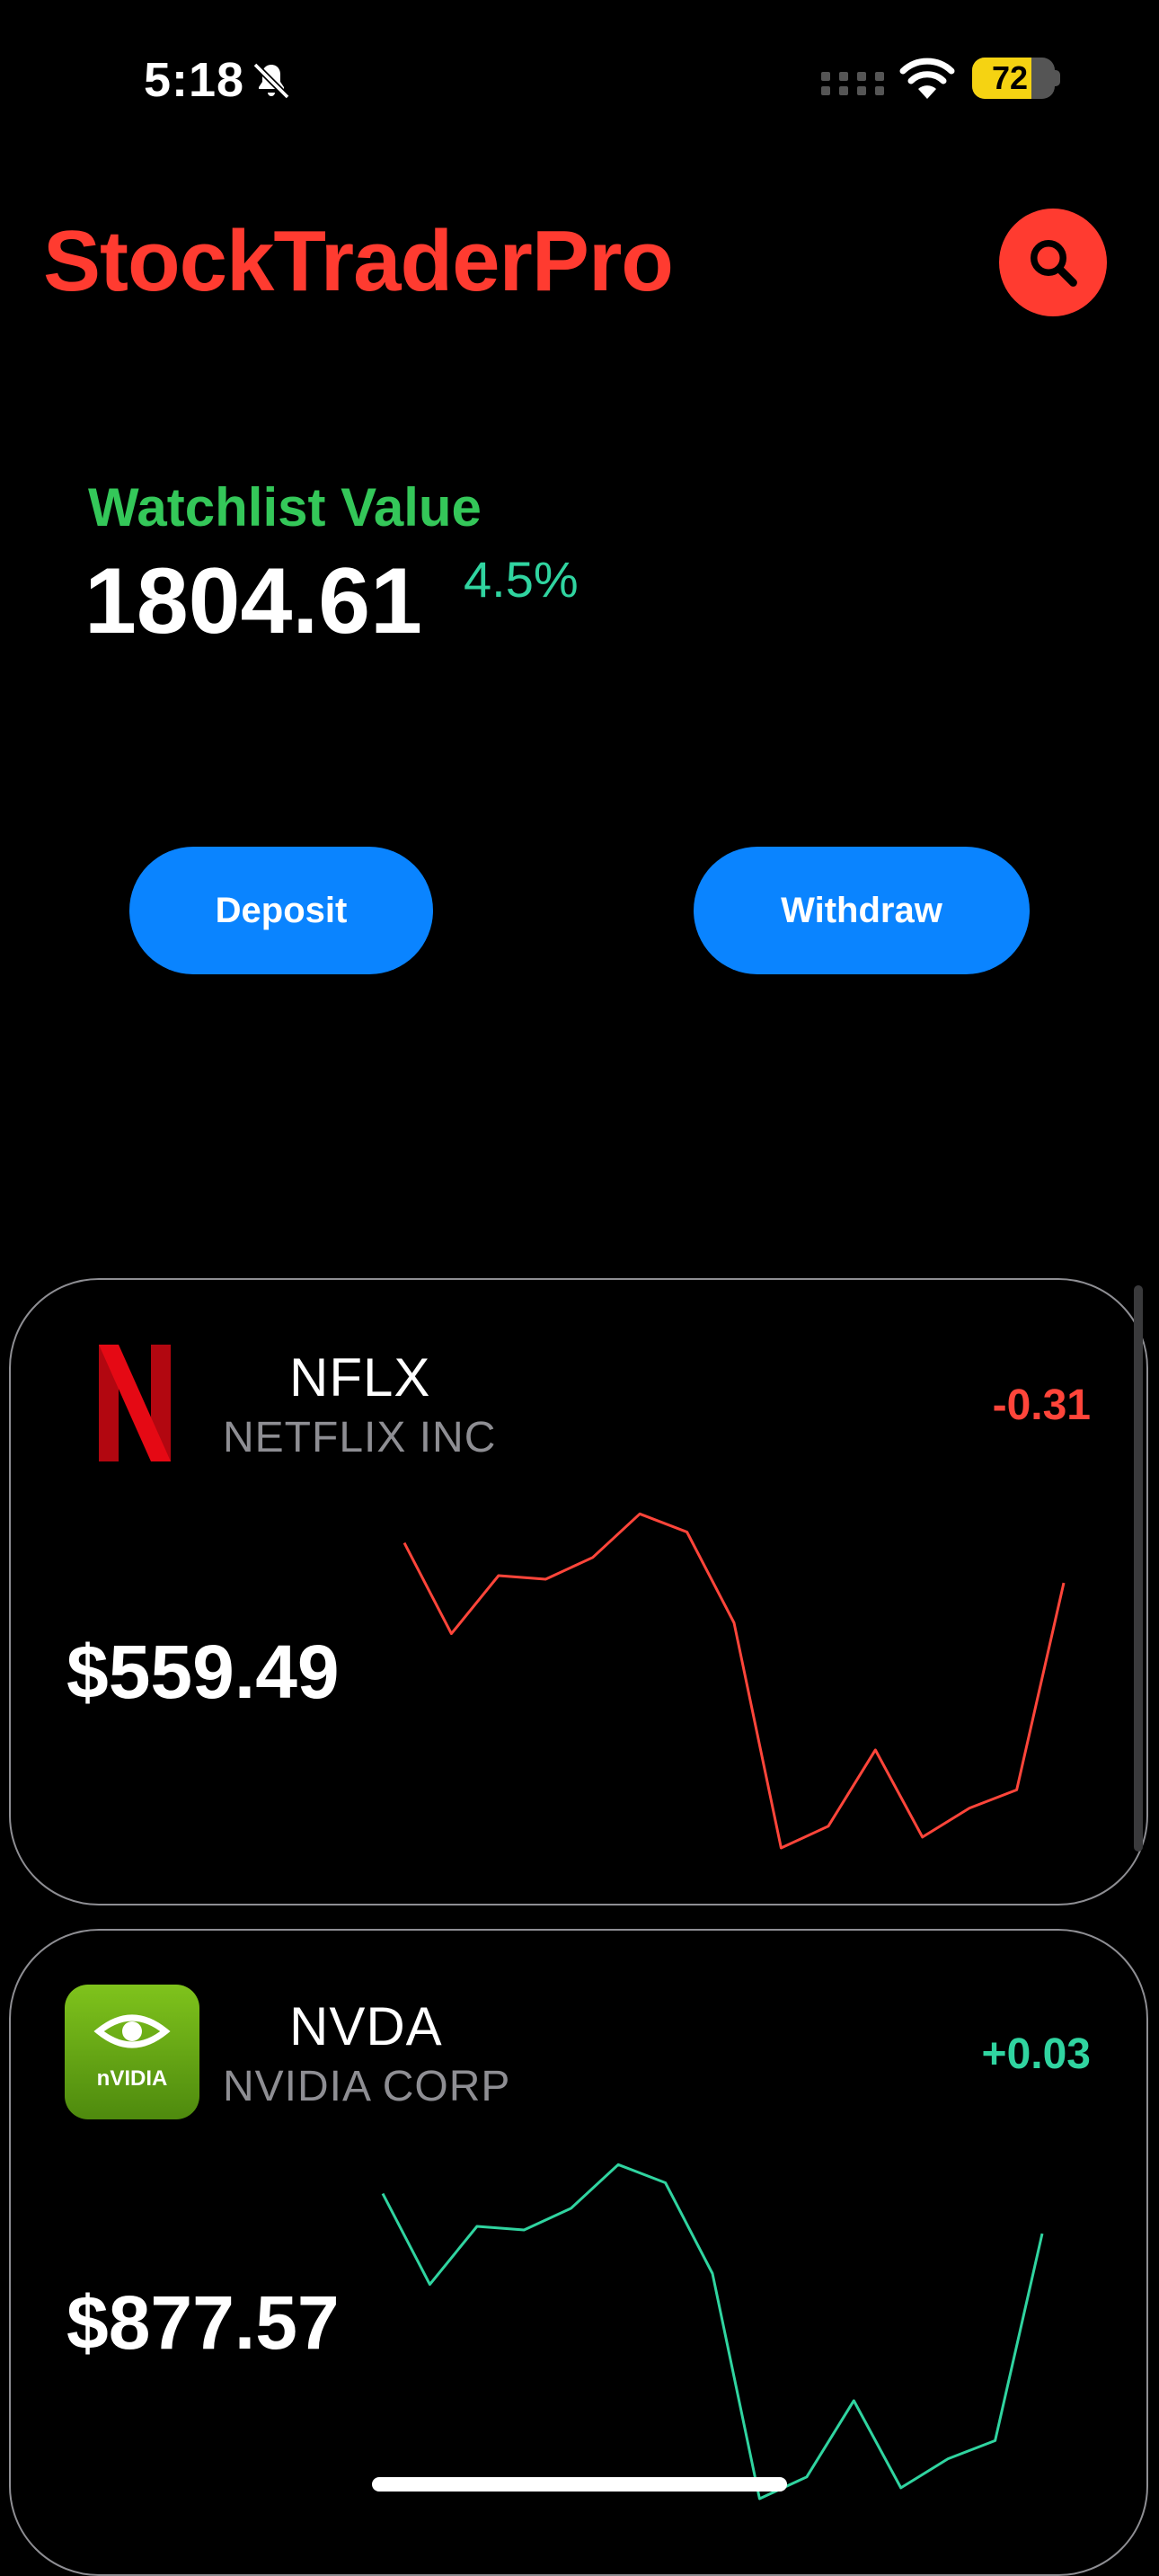 The image size is (1159, 2576). What do you see at coordinates (579, 2484) in the screenshot?
I see `home-indicator` at bounding box center [579, 2484].